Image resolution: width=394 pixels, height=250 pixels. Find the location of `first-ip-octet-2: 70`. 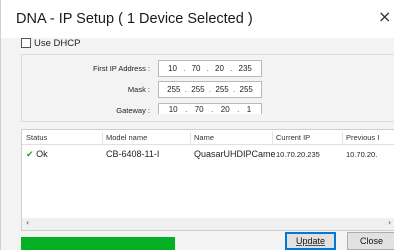

first-ip-octet-2: 70 is located at coordinates (196, 68).